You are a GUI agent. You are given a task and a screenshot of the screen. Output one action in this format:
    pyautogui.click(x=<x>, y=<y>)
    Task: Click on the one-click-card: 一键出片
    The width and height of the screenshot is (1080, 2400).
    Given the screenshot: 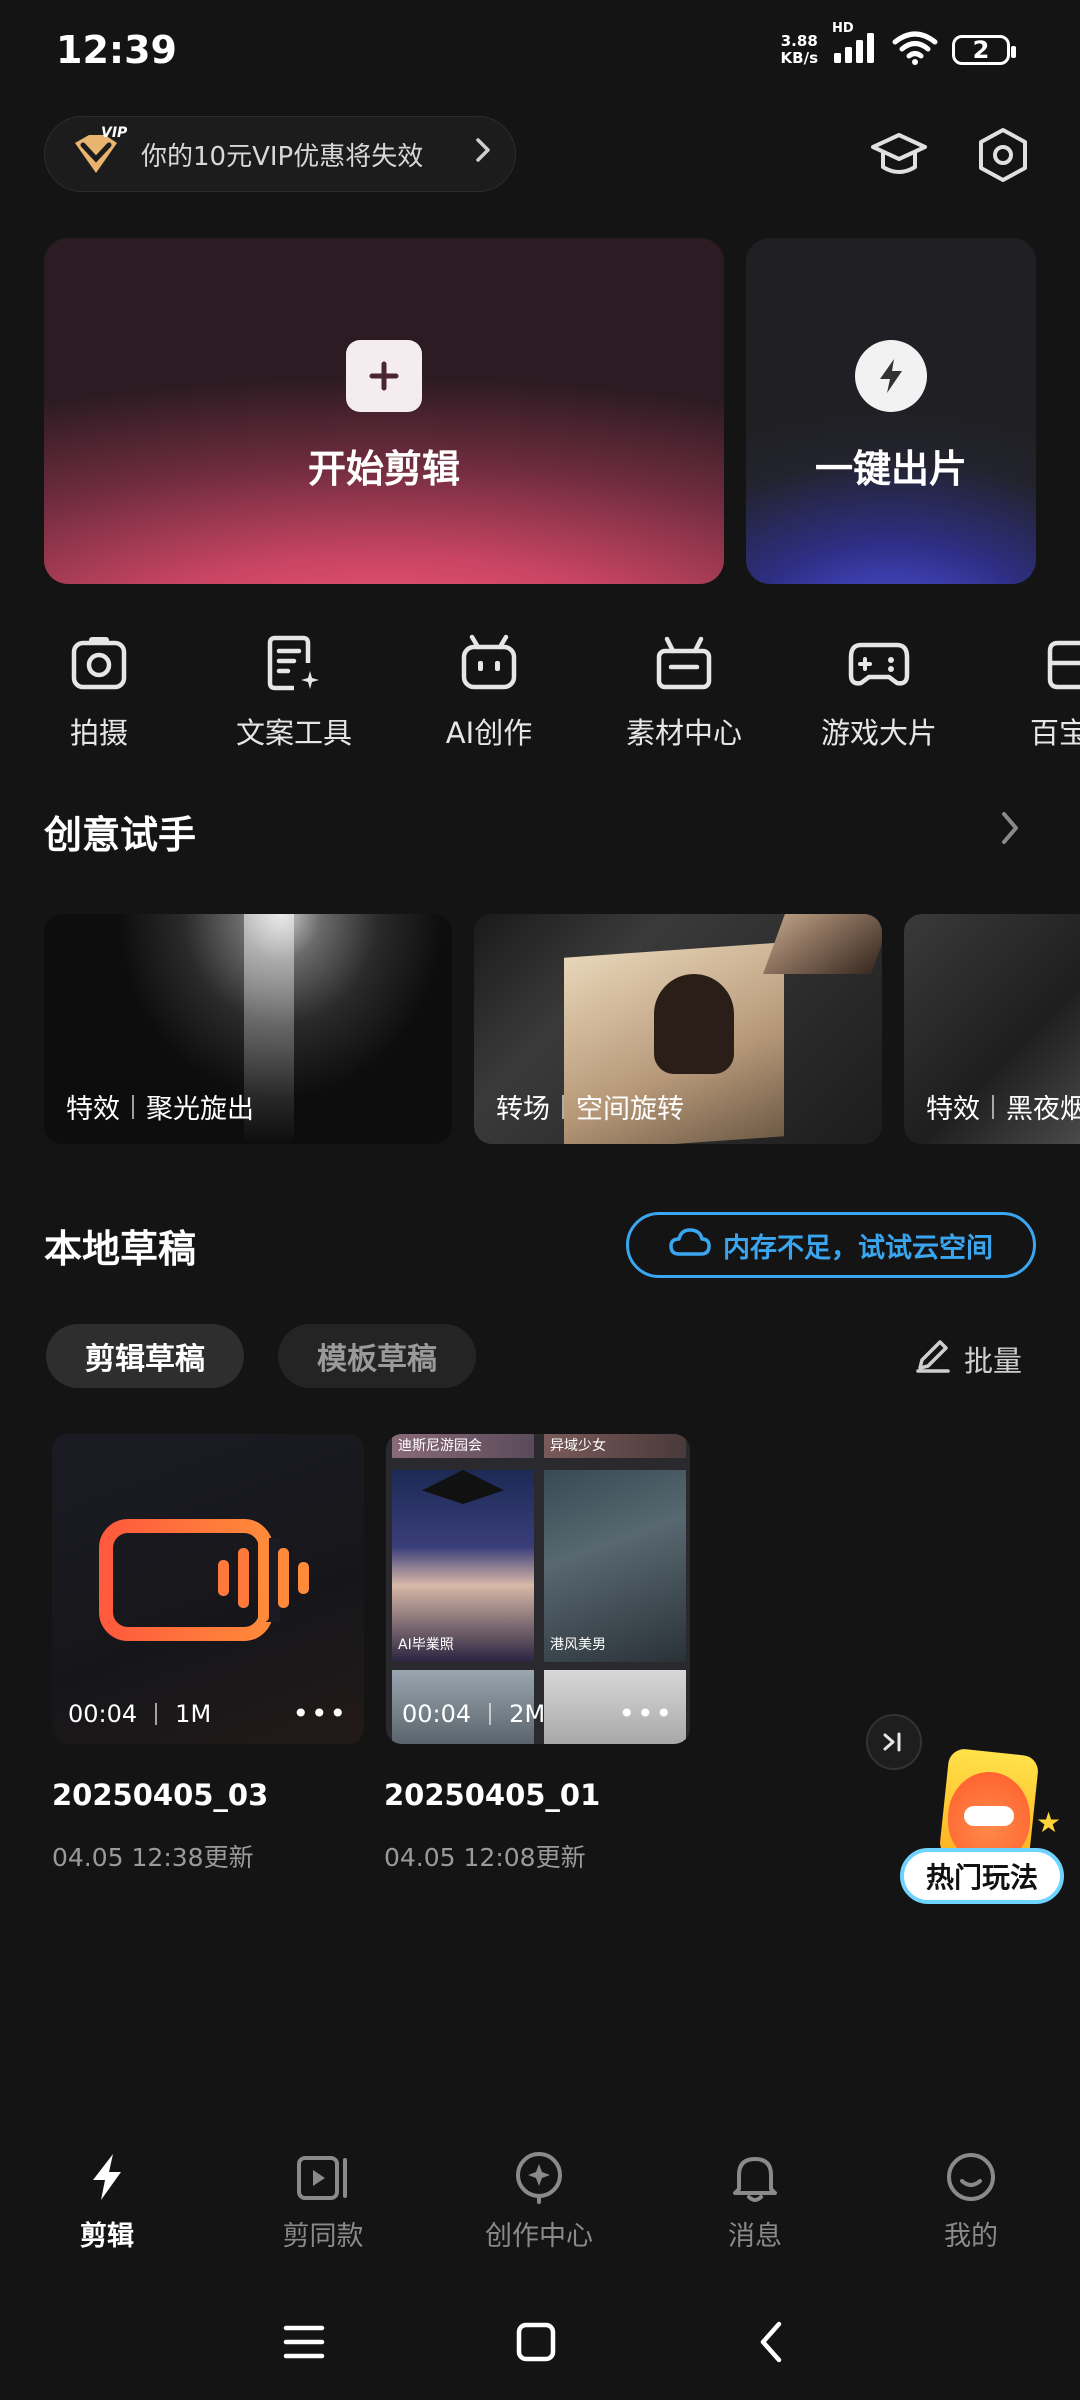 What is the action you would take?
    pyautogui.click(x=891, y=411)
    